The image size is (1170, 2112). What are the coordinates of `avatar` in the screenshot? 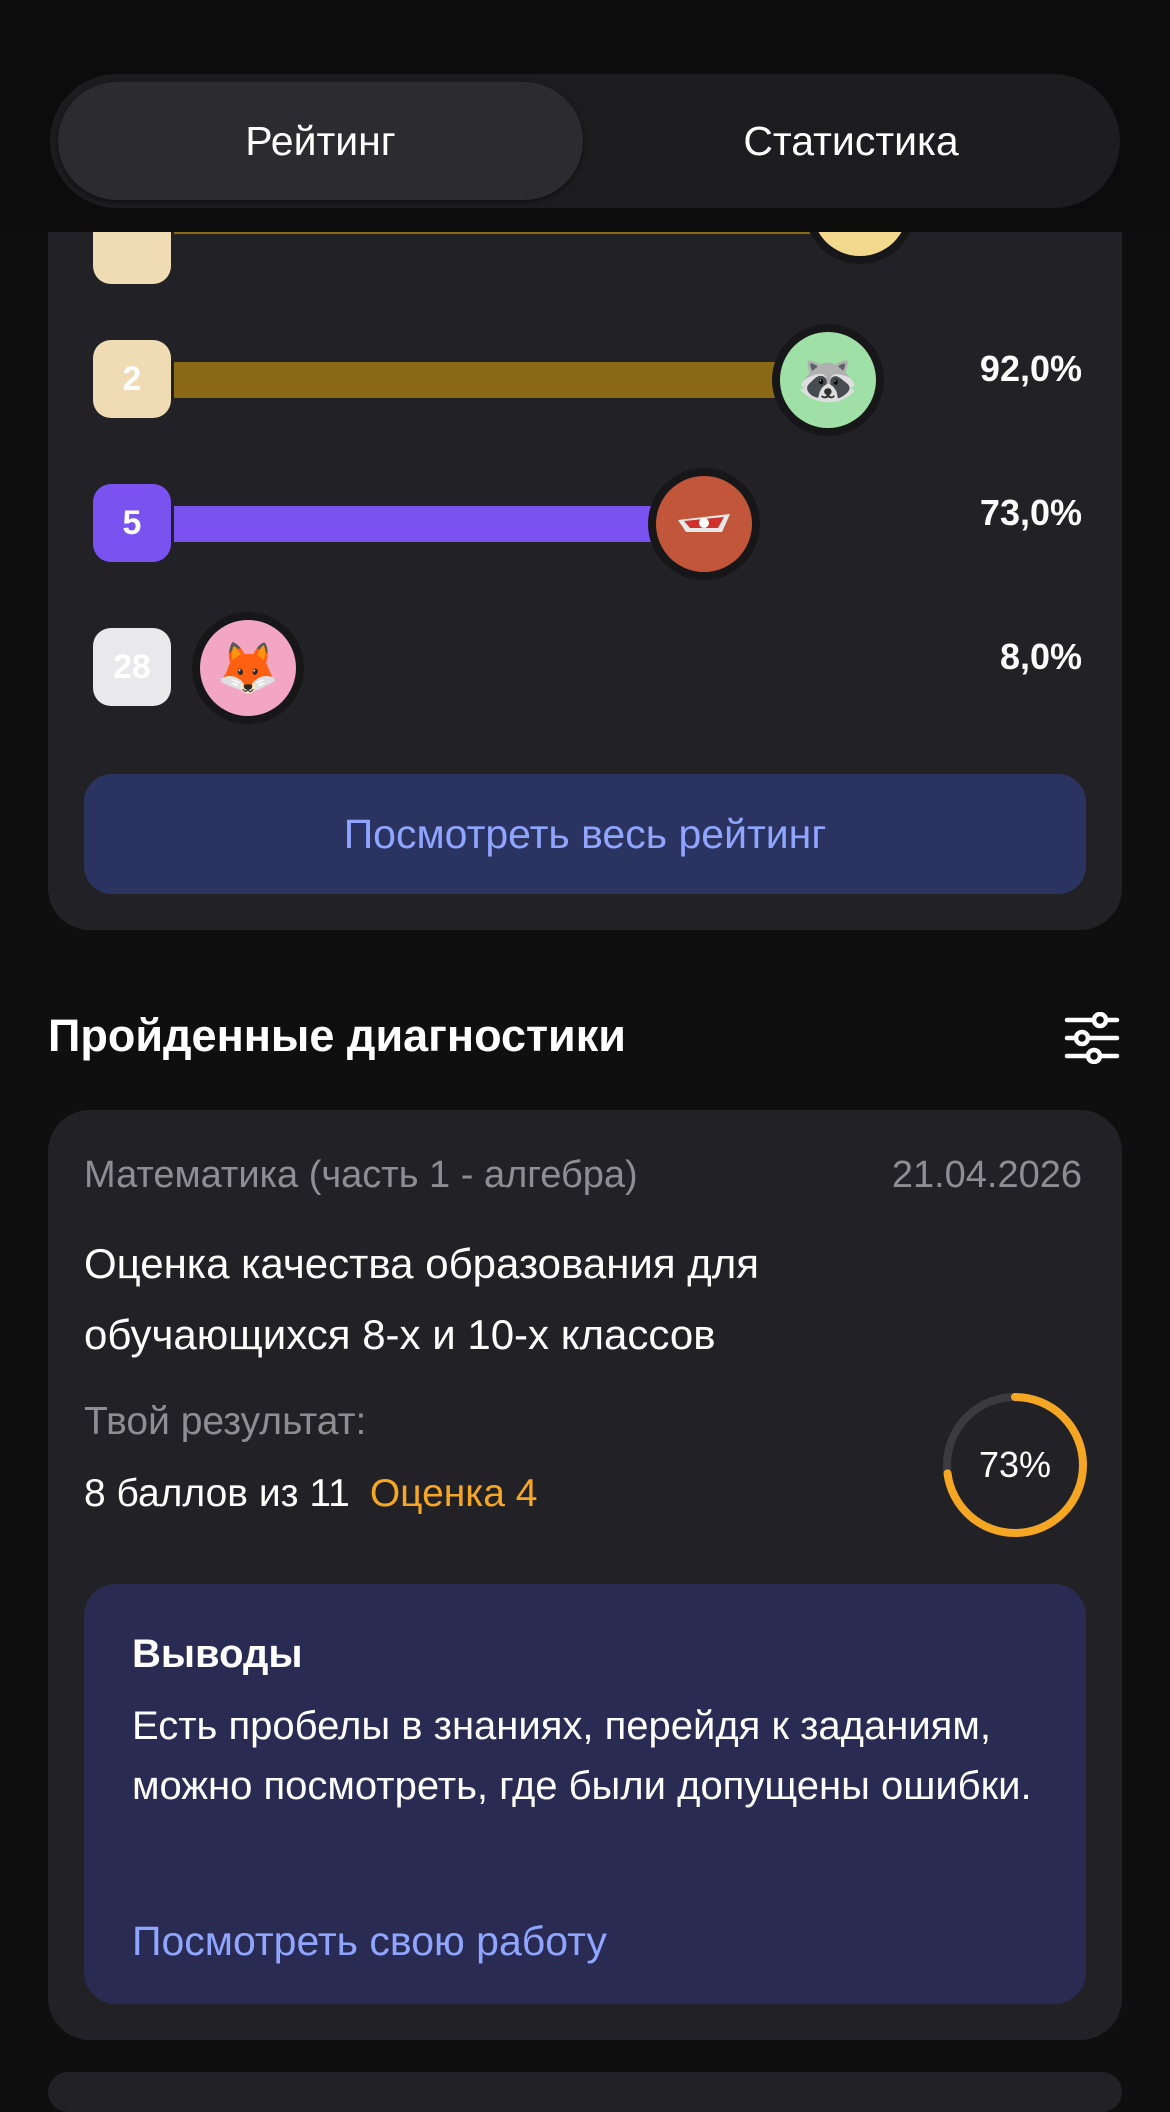 It's located at (704, 524).